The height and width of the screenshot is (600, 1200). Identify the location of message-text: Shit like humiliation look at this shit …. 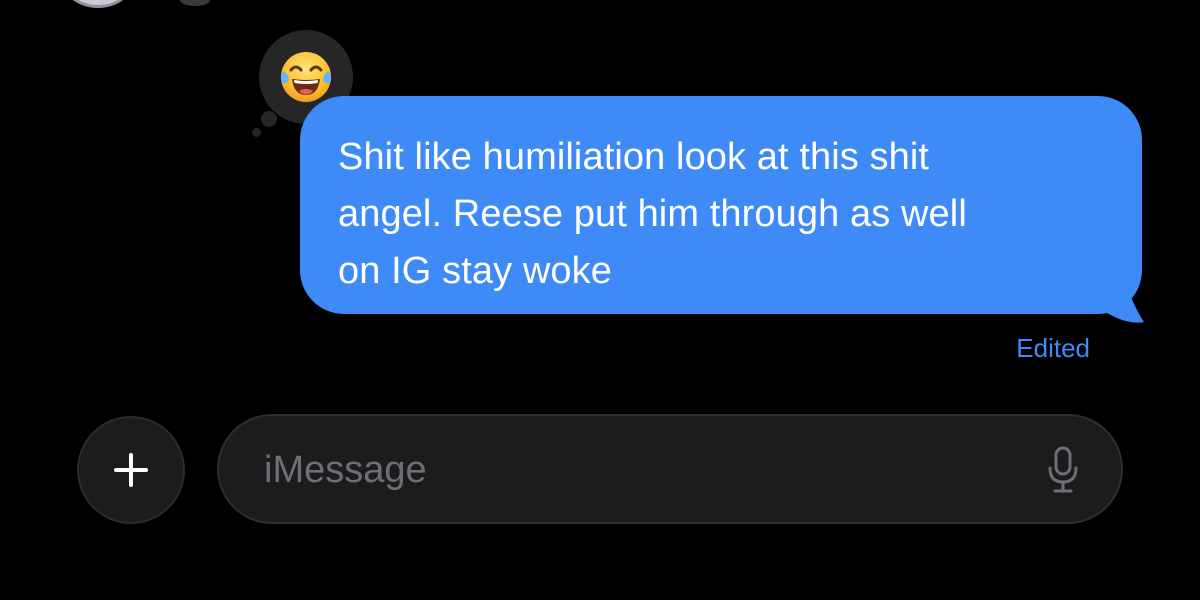
(652, 214).